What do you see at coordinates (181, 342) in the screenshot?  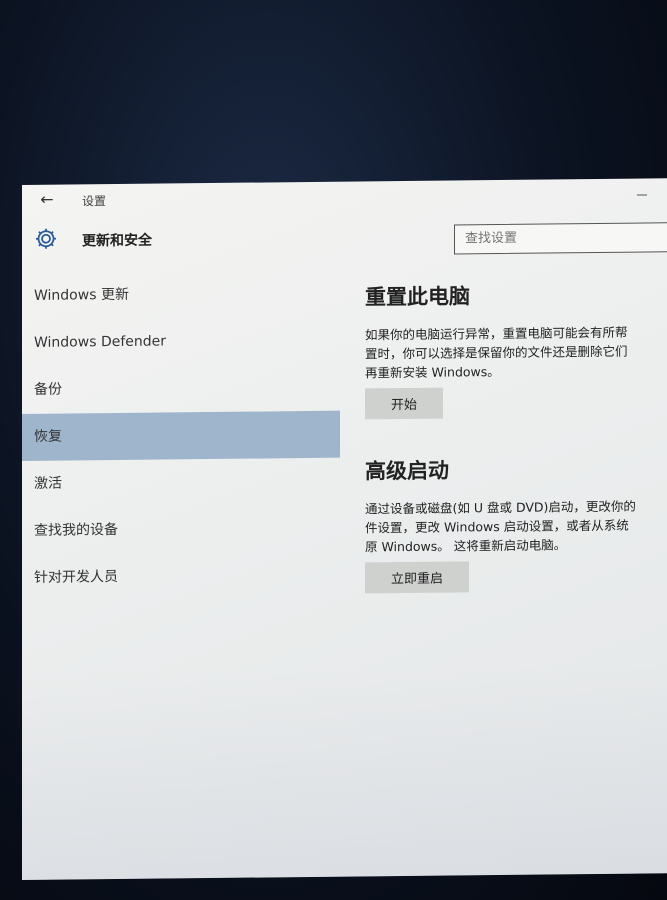 I see `sidebar-item-windows-defender: Windows Defender` at bounding box center [181, 342].